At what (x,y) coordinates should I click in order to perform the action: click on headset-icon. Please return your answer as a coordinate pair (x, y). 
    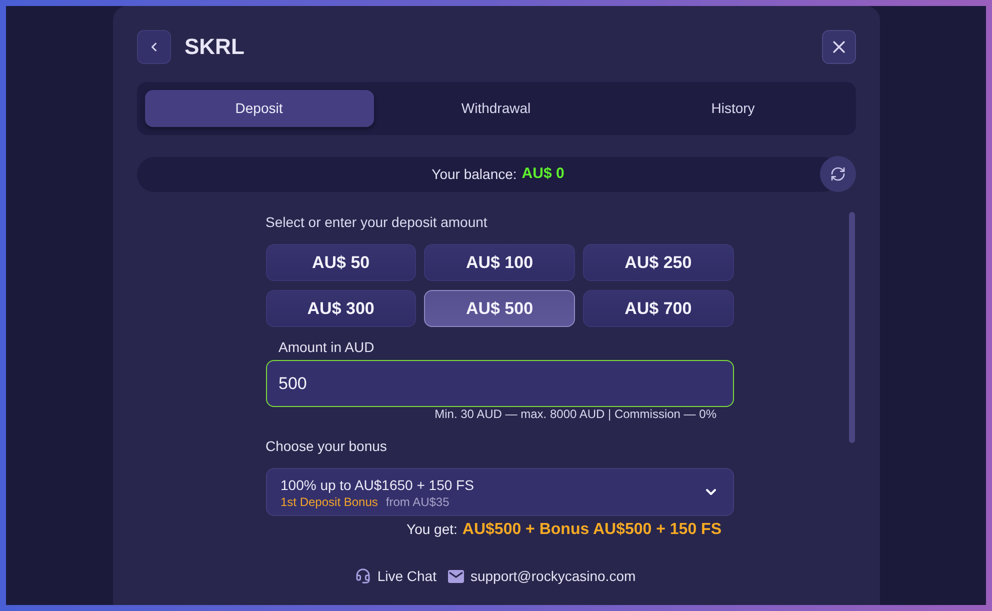
    Looking at the image, I should click on (363, 576).